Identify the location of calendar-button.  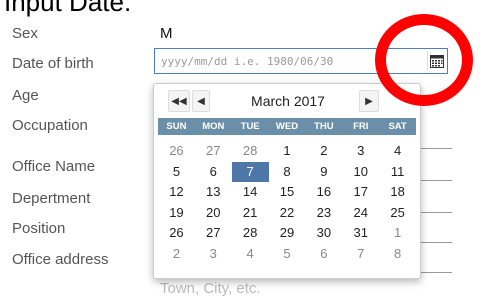
(436, 61).